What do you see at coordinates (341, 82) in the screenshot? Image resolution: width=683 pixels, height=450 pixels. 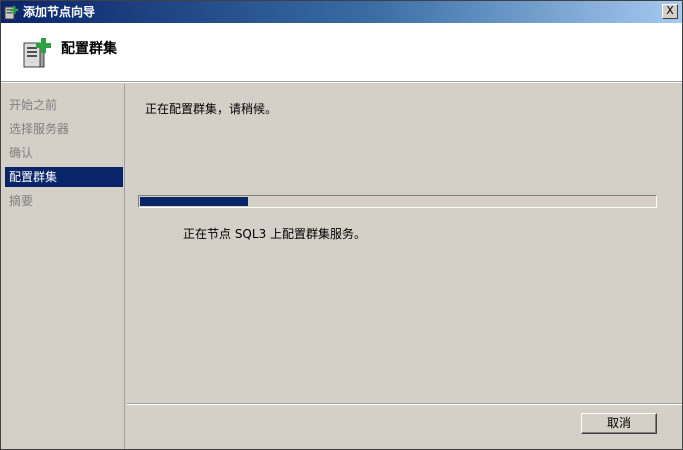 I see `header-divider` at bounding box center [341, 82].